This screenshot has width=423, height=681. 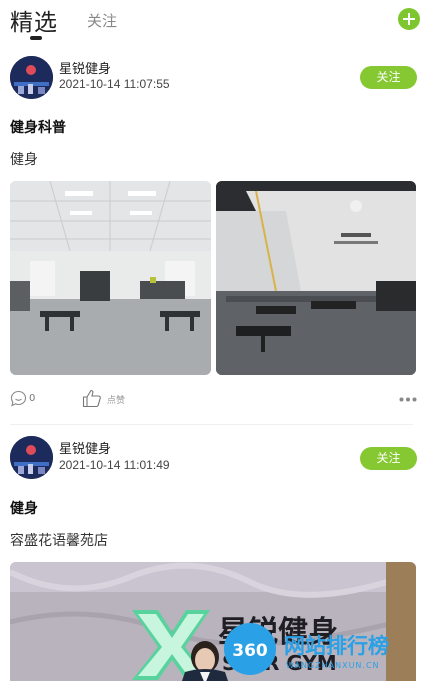 What do you see at coordinates (388, 458) in the screenshot?
I see `follow-button: 关注` at bounding box center [388, 458].